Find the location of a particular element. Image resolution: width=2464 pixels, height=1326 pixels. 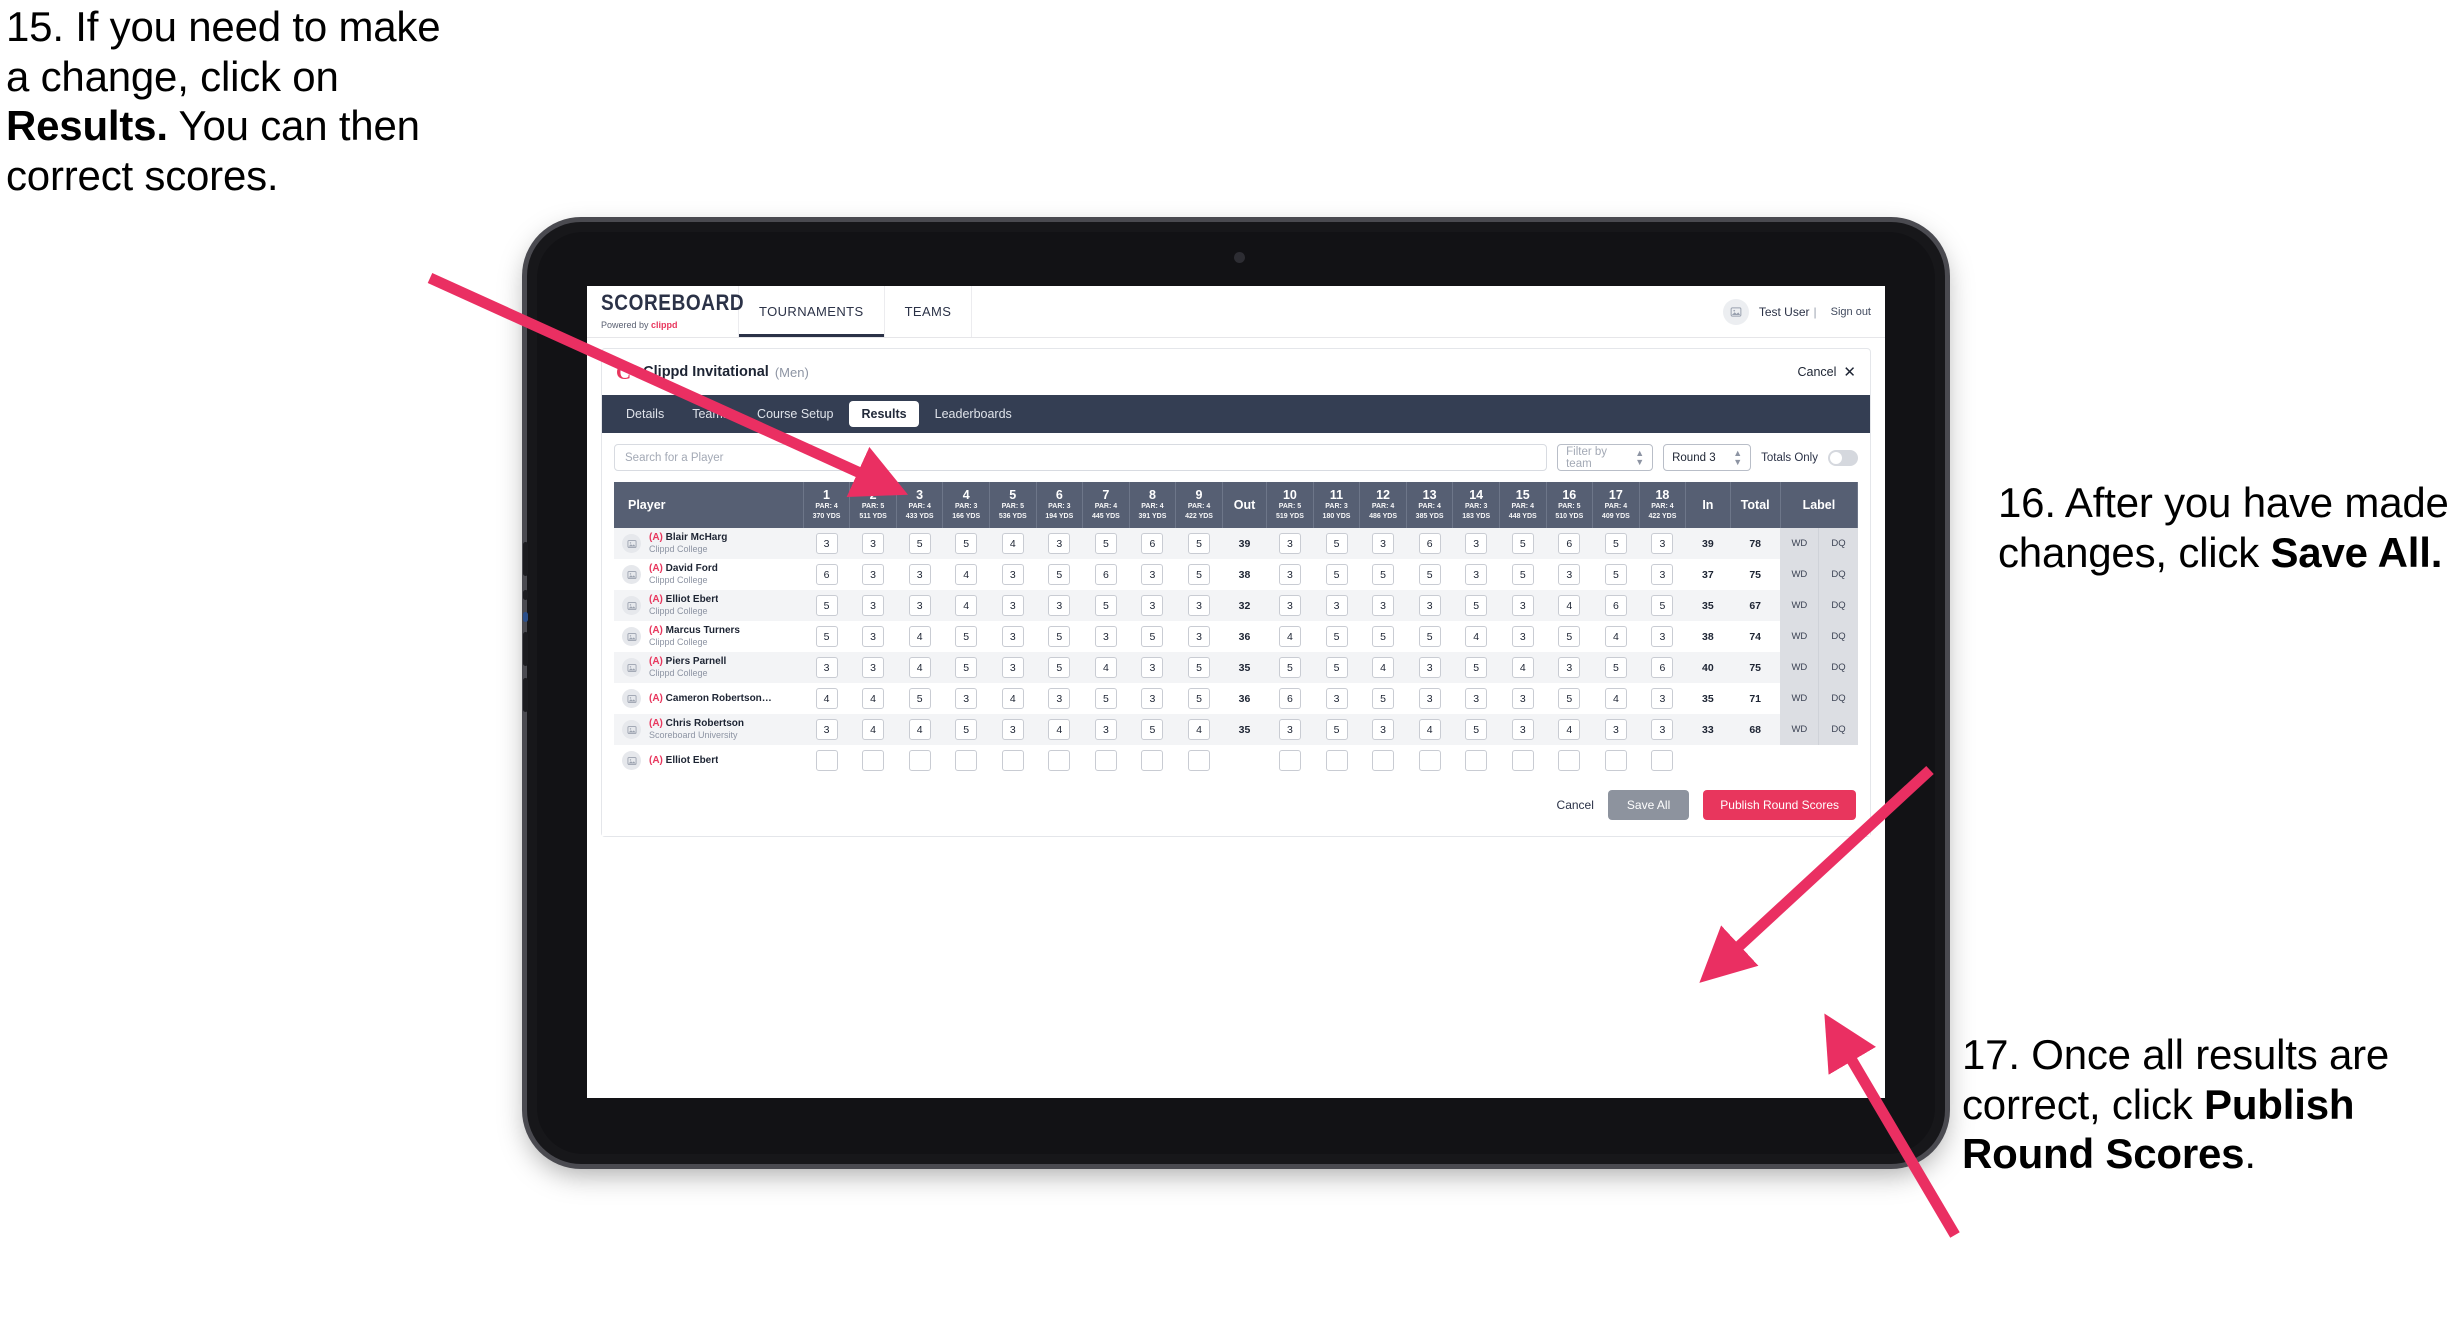

score-cell-hole-13: 5 is located at coordinates (1429, 574).